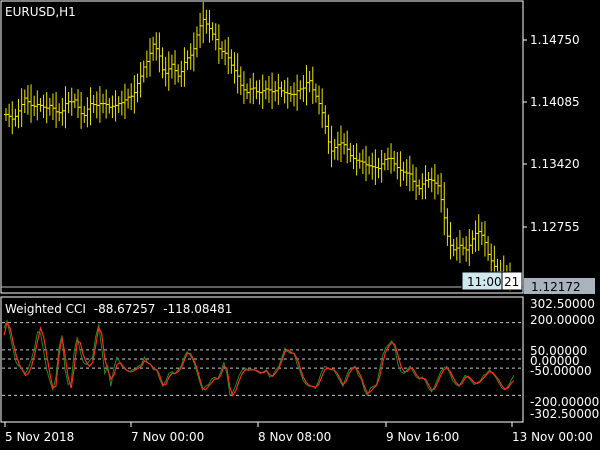  What do you see at coordinates (555, 102) in the screenshot?
I see `price-tick-label: 1.14085` at bounding box center [555, 102].